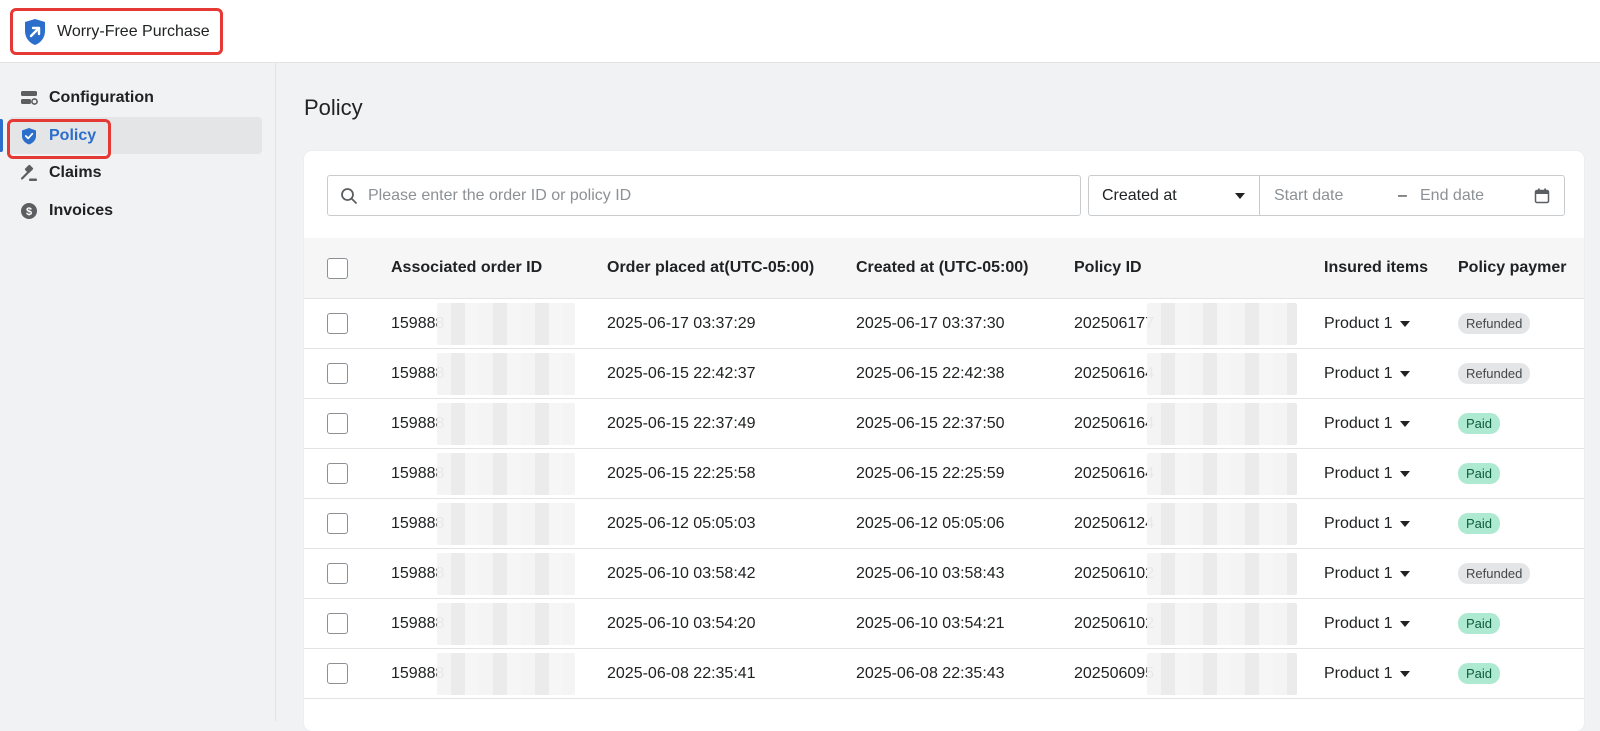 This screenshot has height=731, width=1600. Describe the element at coordinates (1477, 196) in the screenshot. I see `end-date-field: End date` at that location.